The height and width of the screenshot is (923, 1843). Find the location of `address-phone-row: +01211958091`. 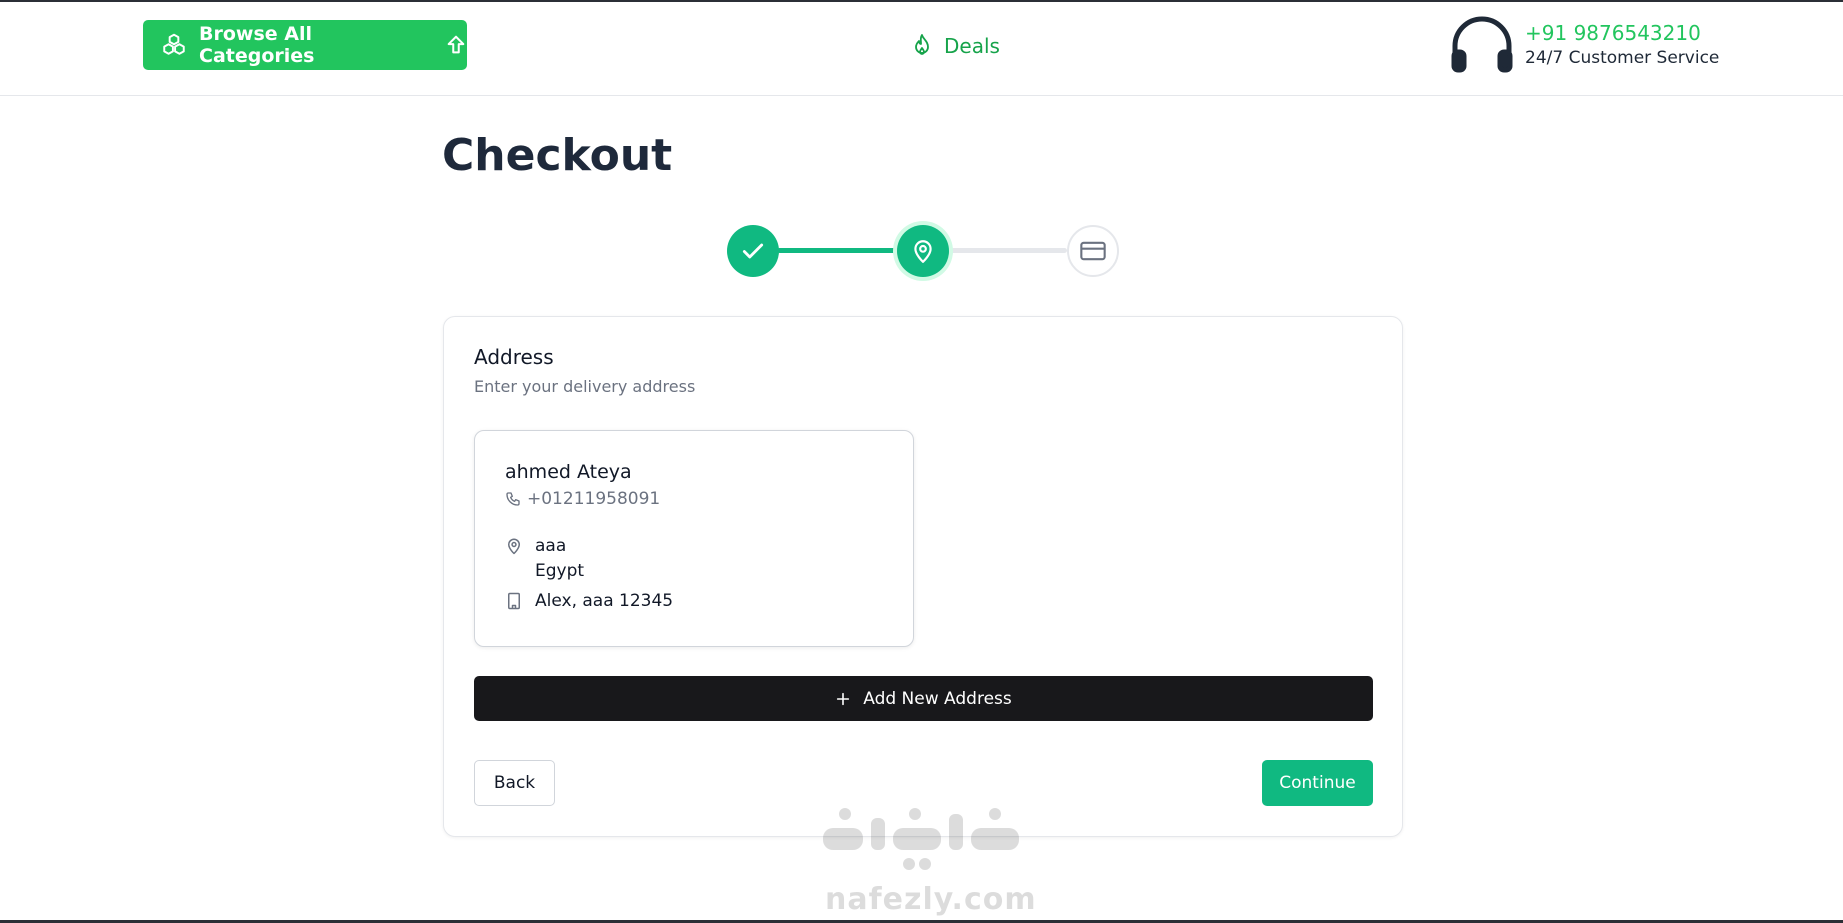

address-phone-row: +01211958091 is located at coordinates (582, 499).